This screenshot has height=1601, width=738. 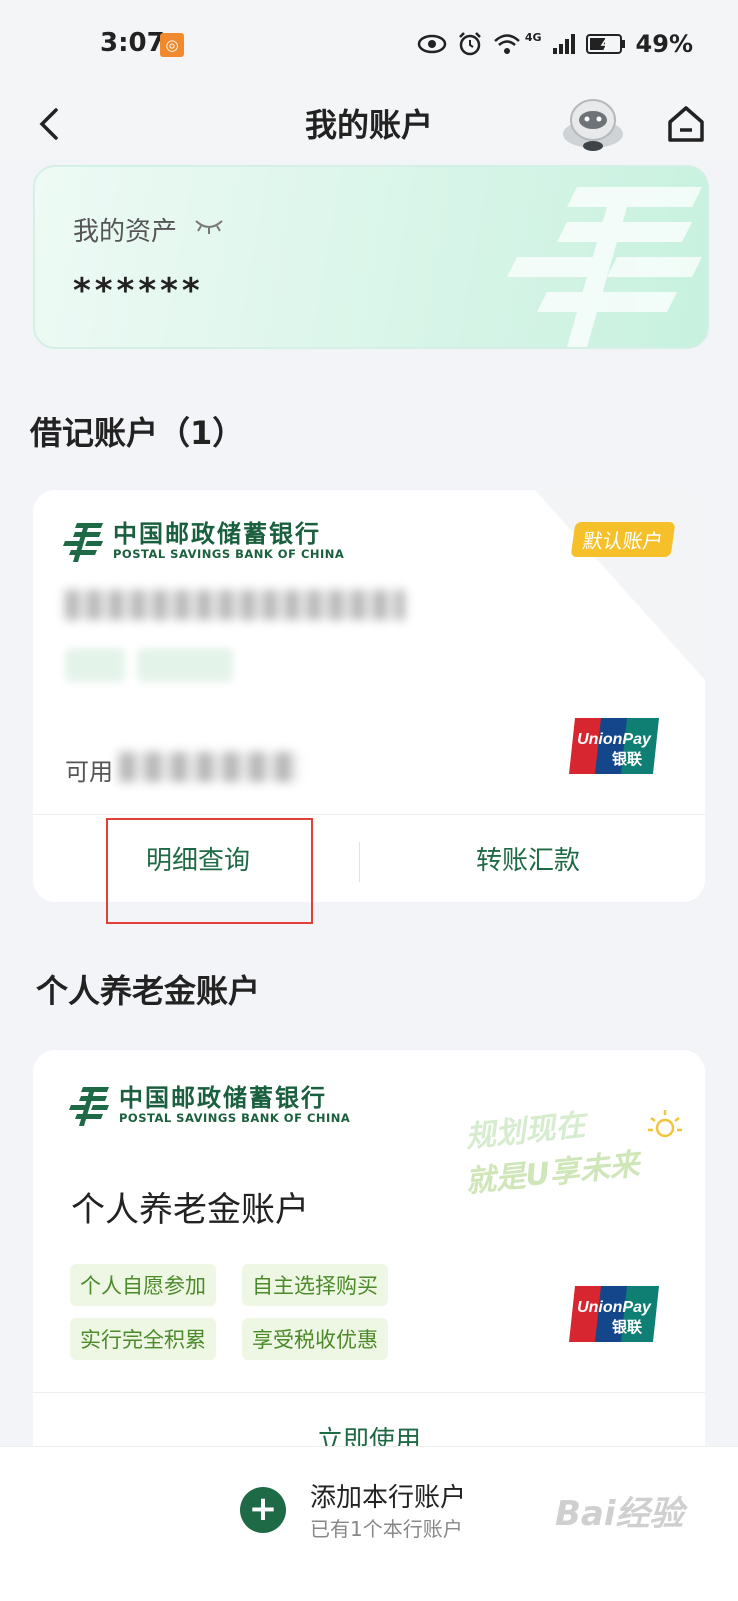 I want to click on battery-icon, so click(x=605, y=44).